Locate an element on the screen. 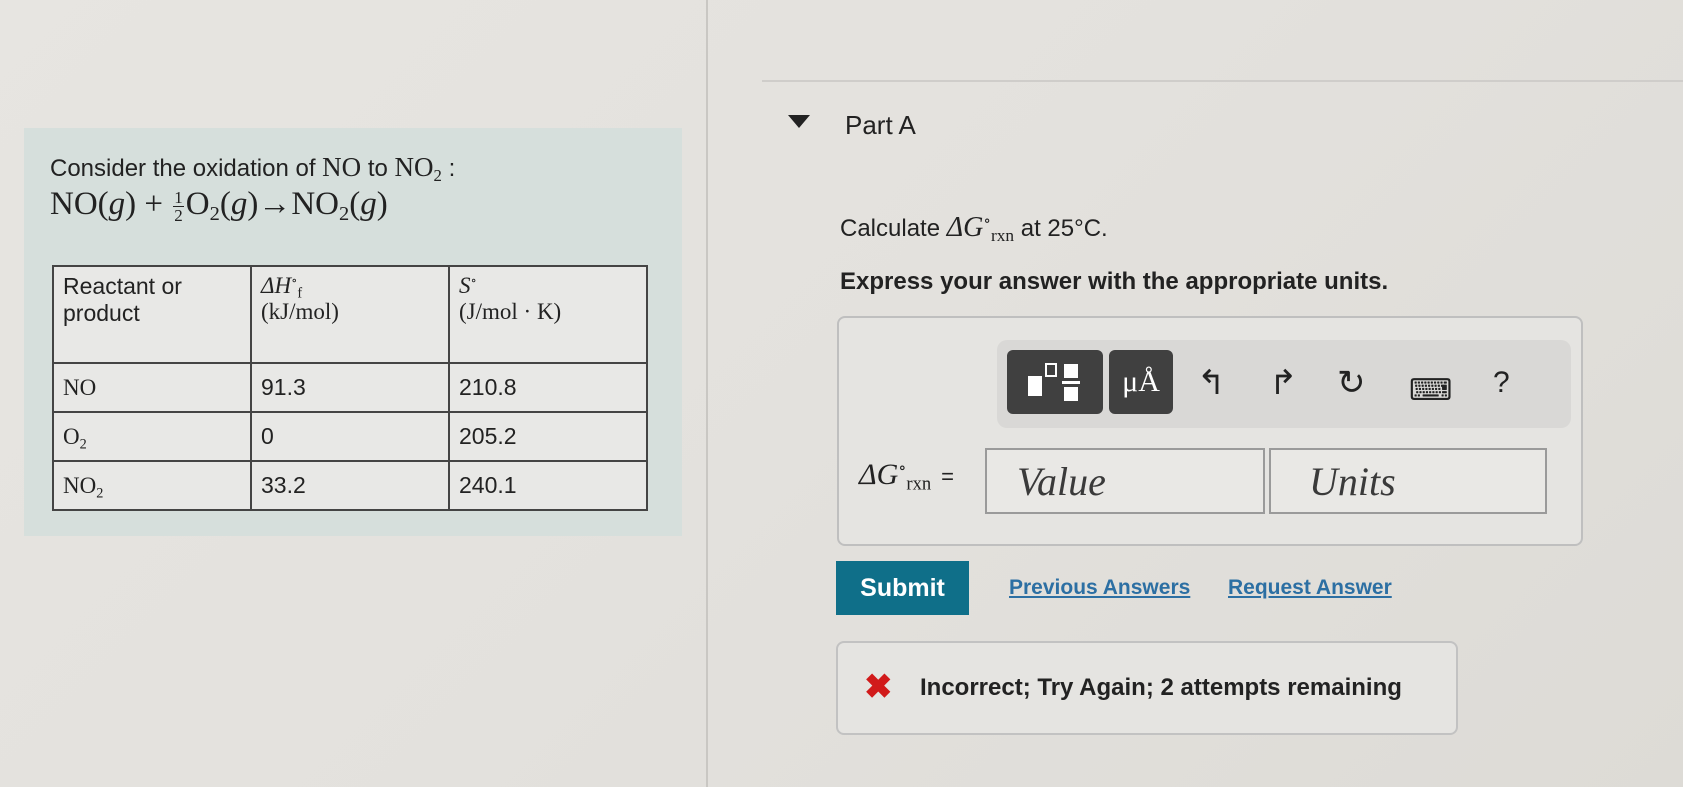 Image resolution: width=1683 pixels, height=787 pixels. value-input is located at coordinates (1125, 481).